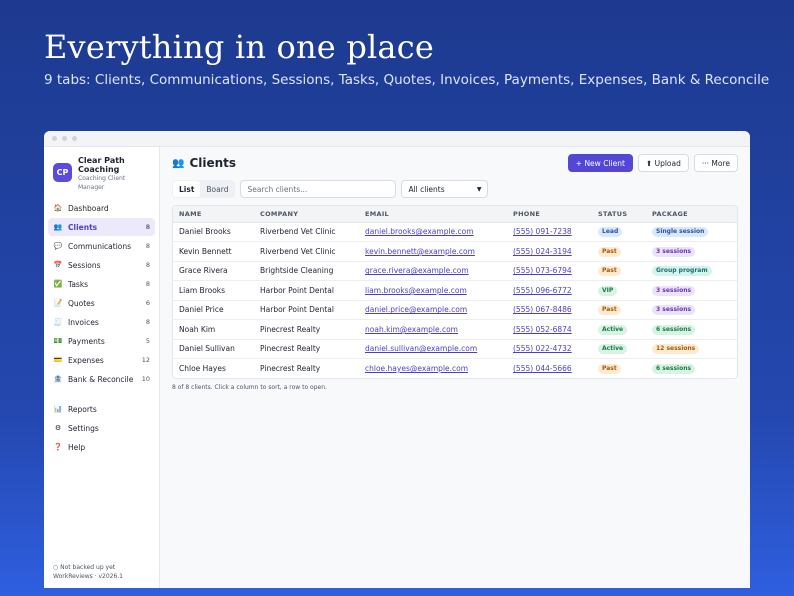  I want to click on window-close-dot, so click(54, 138).